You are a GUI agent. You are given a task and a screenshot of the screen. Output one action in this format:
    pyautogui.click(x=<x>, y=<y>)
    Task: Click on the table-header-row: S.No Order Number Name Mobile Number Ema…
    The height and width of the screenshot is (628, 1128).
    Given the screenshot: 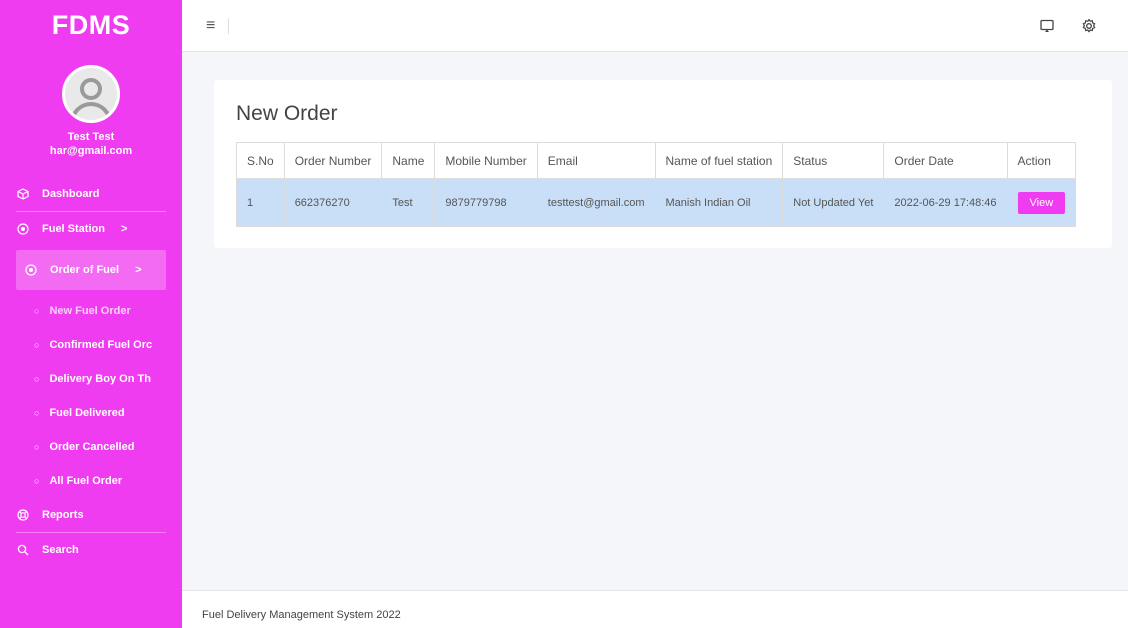 What is the action you would take?
    pyautogui.click(x=656, y=160)
    